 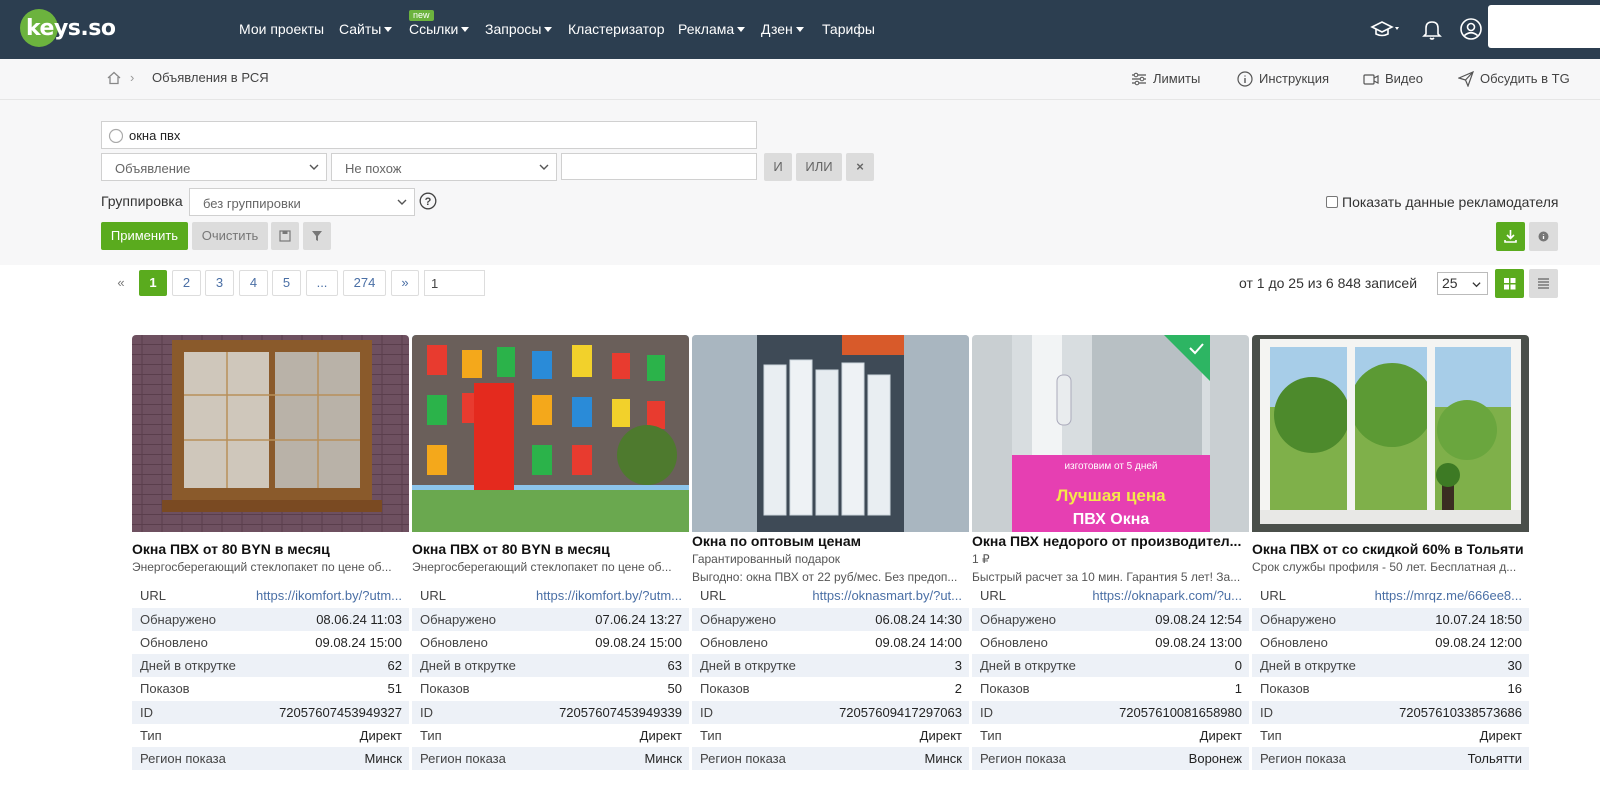 I want to click on and-button: И, so click(x=778, y=167).